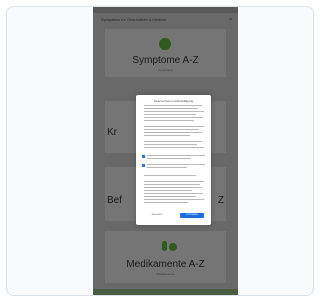 The height and width of the screenshot is (302, 320). Describe the element at coordinates (192, 215) in the screenshot. I see `accept-button: ZUSTIMMEN` at that location.